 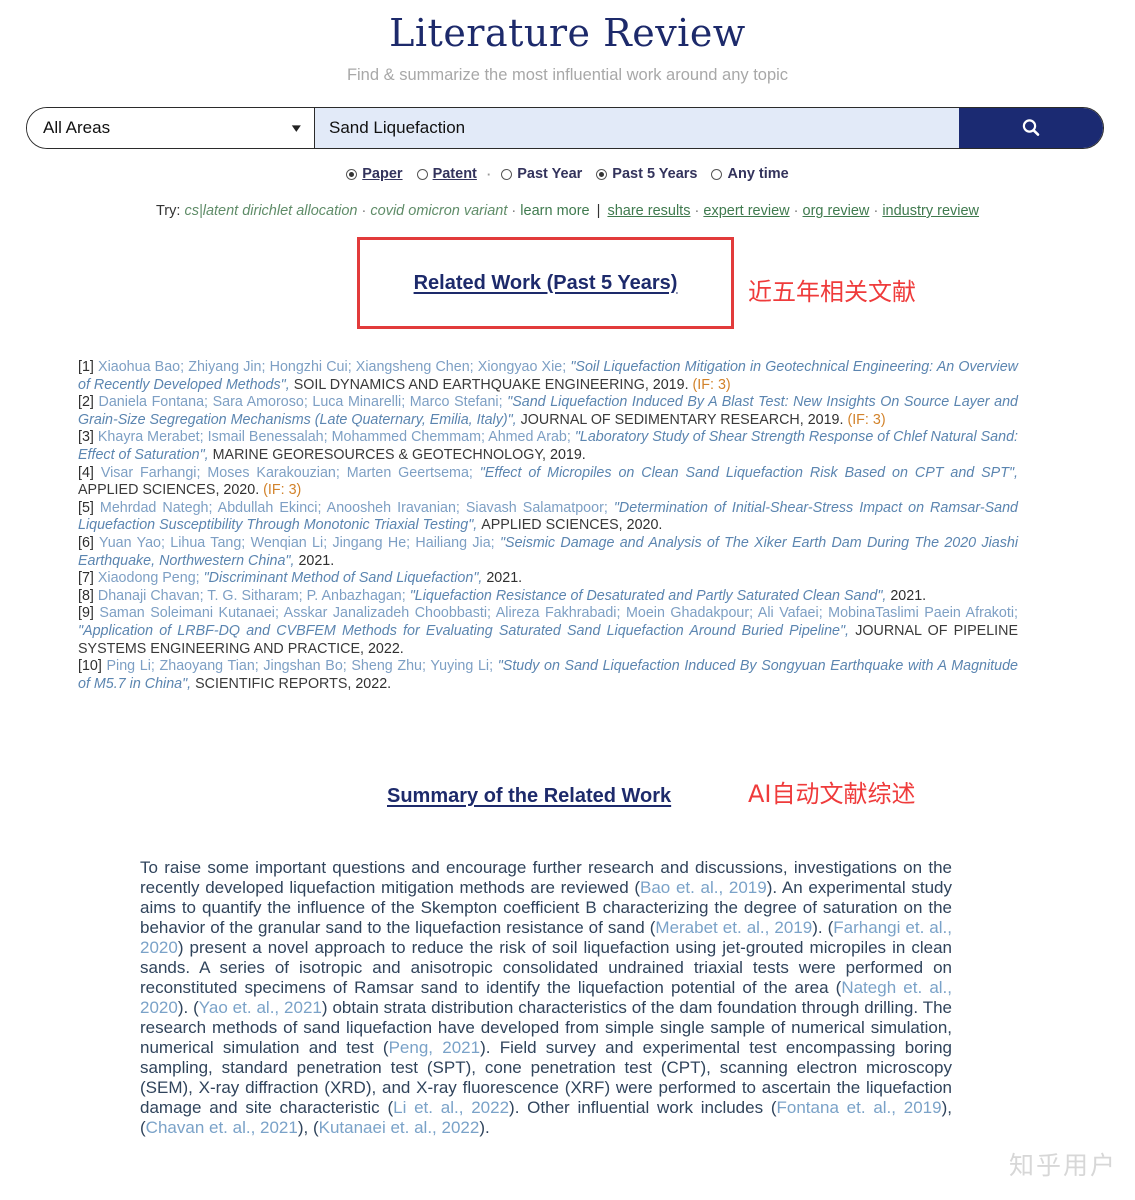 I want to click on radio-past-year-label: Past Year, so click(x=550, y=174).